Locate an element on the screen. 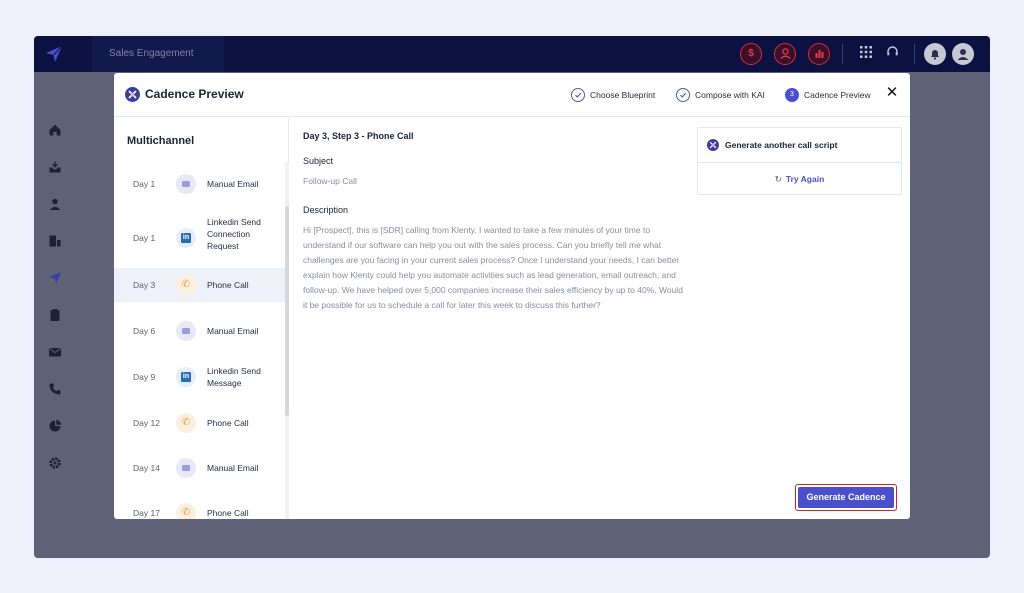 The width and height of the screenshot is (1024, 593). step-type-label: Linkedin Send Message is located at coordinates (234, 377).